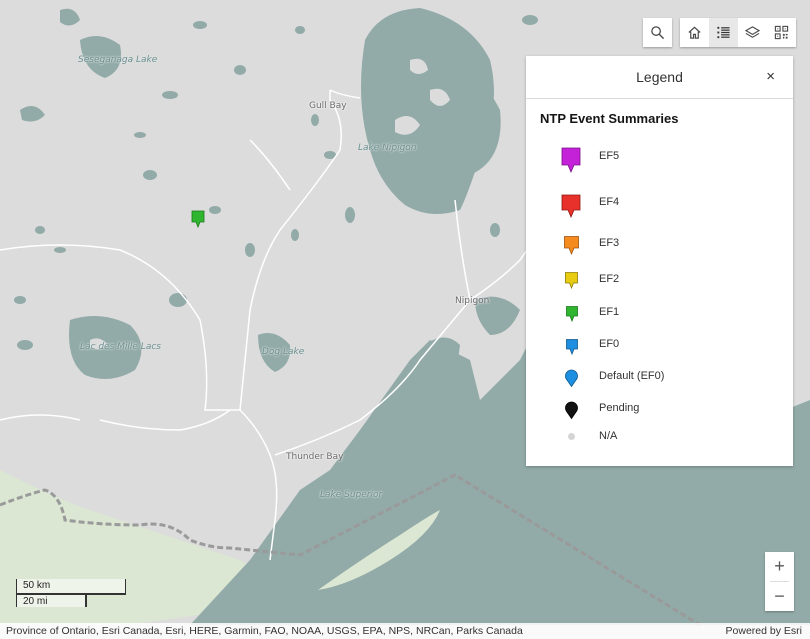 Image resolution: width=810 pixels, height=639 pixels. I want to click on powered-by-esri: Powered by Esri, so click(764, 631).